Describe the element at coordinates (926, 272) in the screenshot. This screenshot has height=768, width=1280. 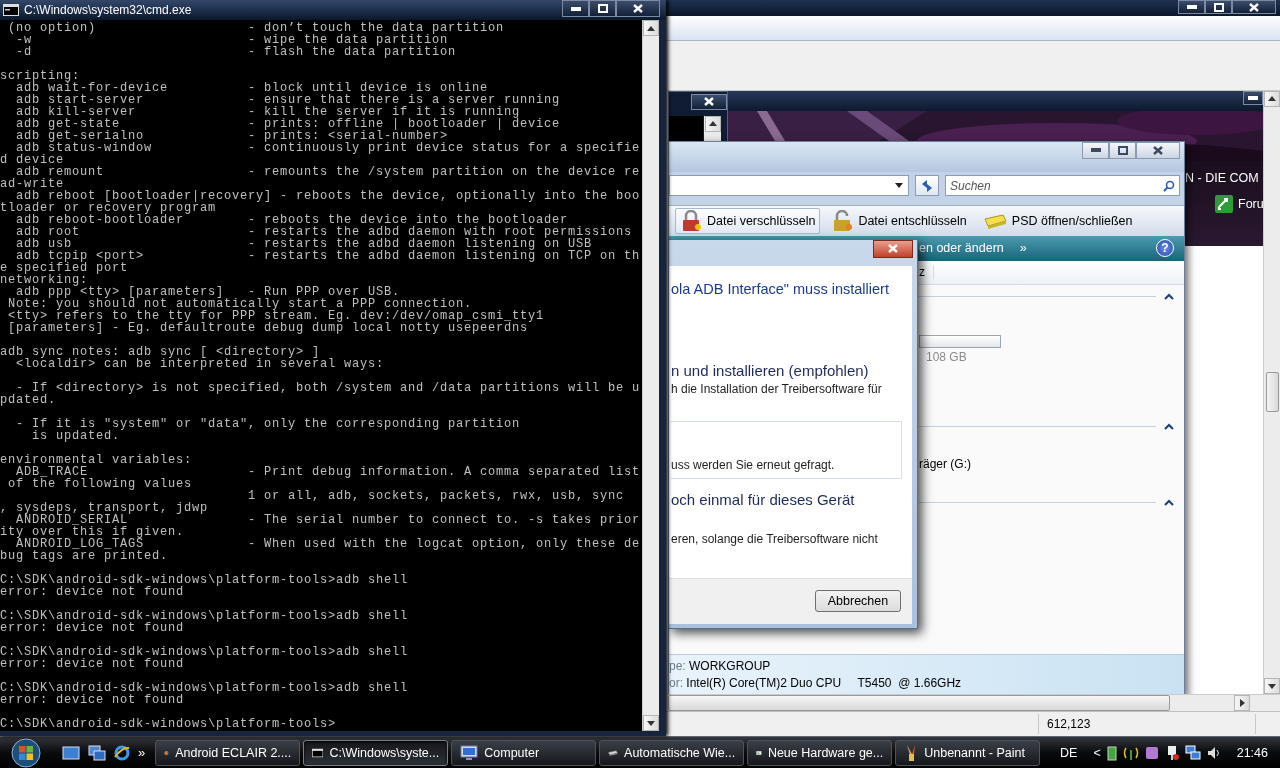
I see `column-header: z` at that location.